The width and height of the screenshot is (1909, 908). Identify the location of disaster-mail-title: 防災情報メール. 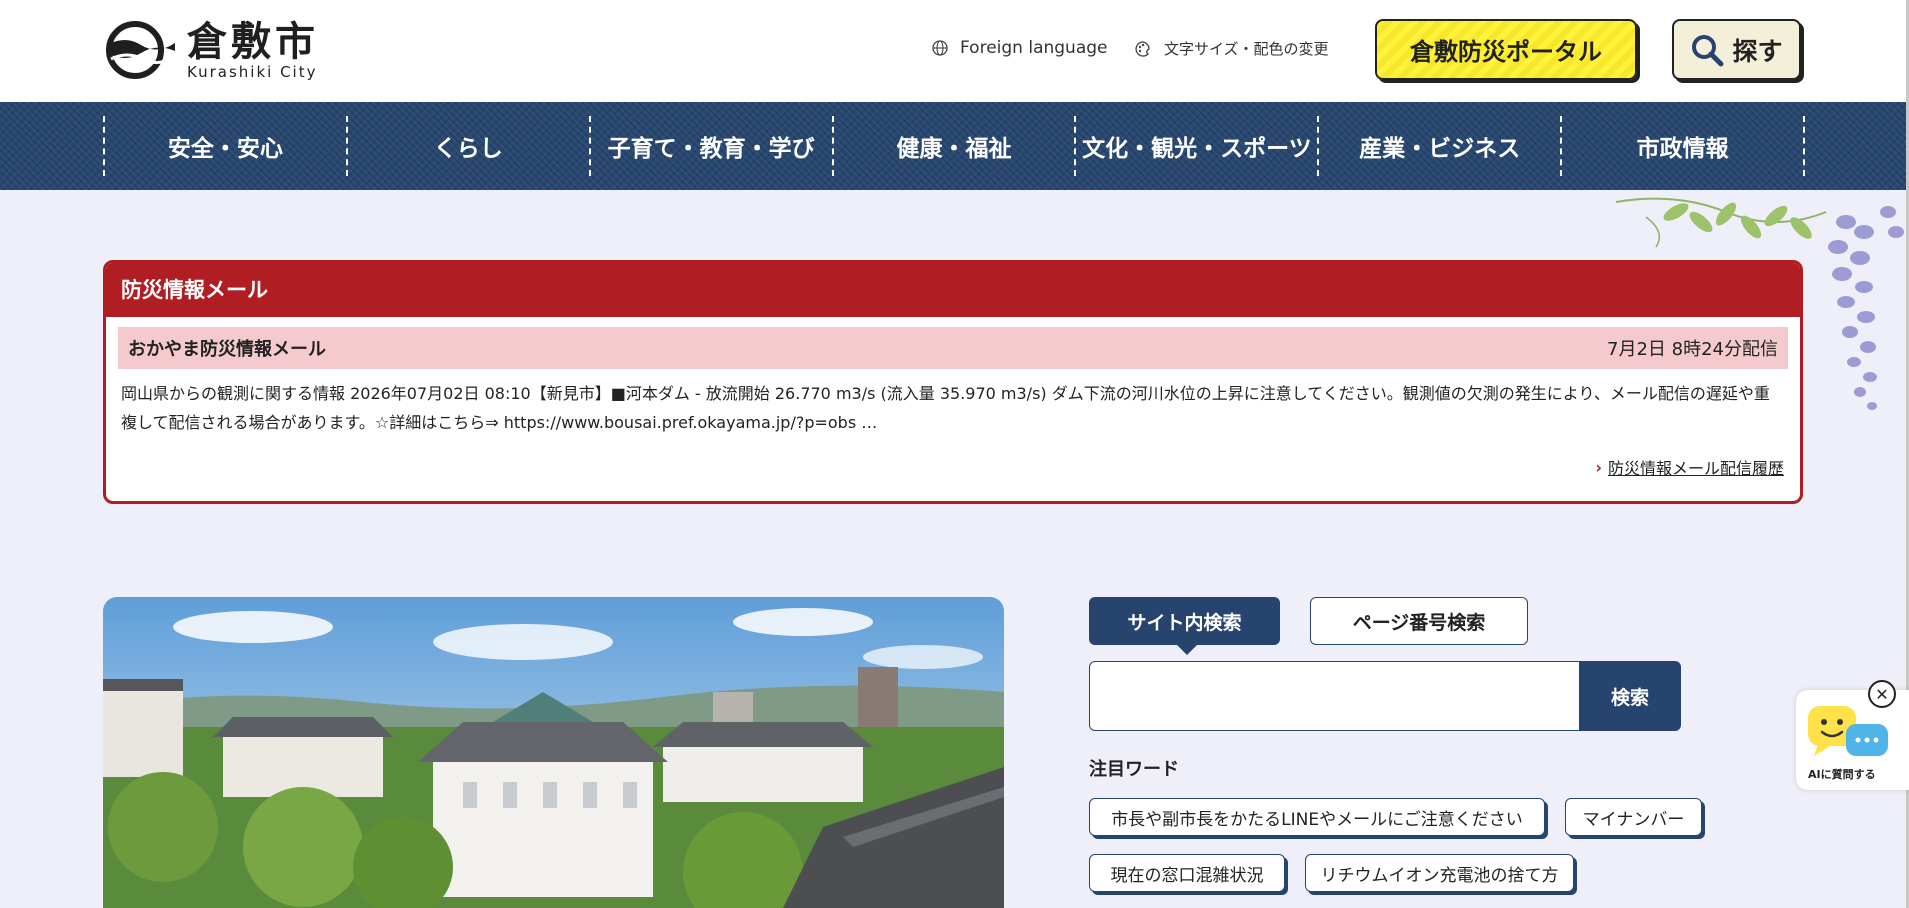
(953, 290).